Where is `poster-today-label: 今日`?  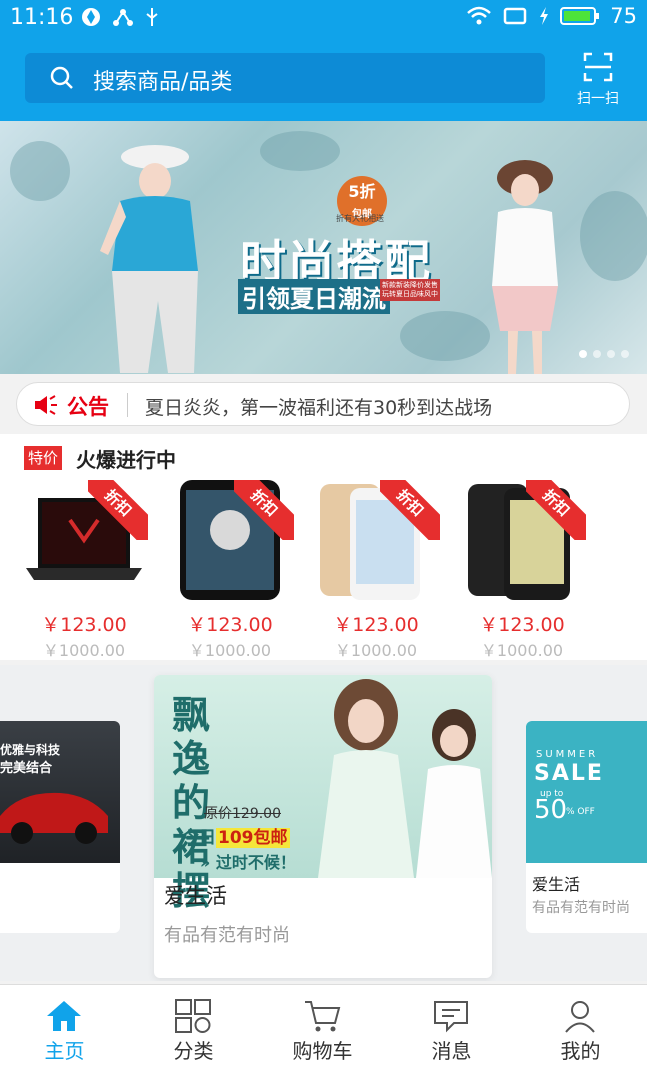 poster-today-label: 今日 is located at coordinates (199, 838).